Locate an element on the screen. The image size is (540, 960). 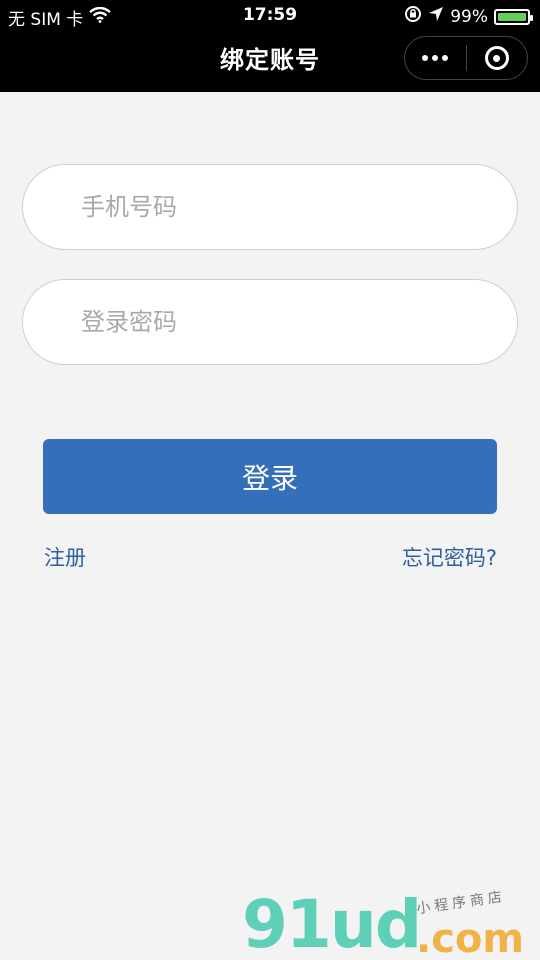
status-right: 99% is located at coordinates (468, 16).